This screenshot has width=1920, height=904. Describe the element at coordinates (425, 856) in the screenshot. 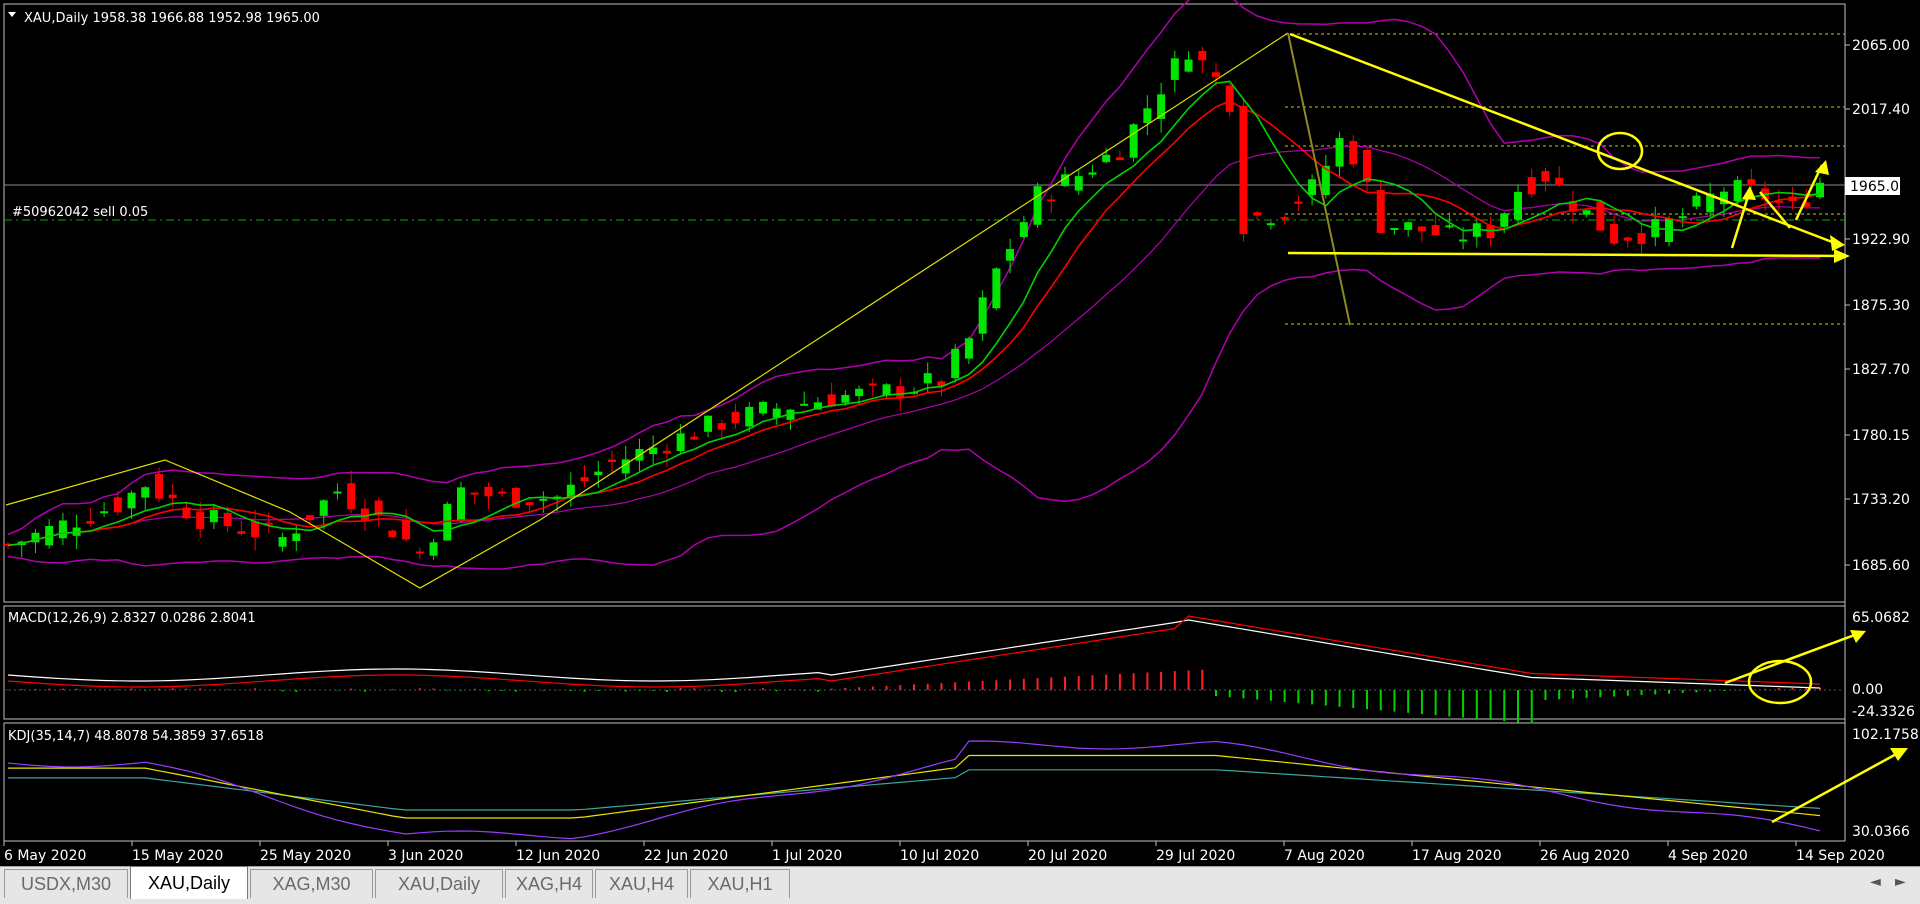

I see `date-tick-label: 3 Jun 2020` at that location.